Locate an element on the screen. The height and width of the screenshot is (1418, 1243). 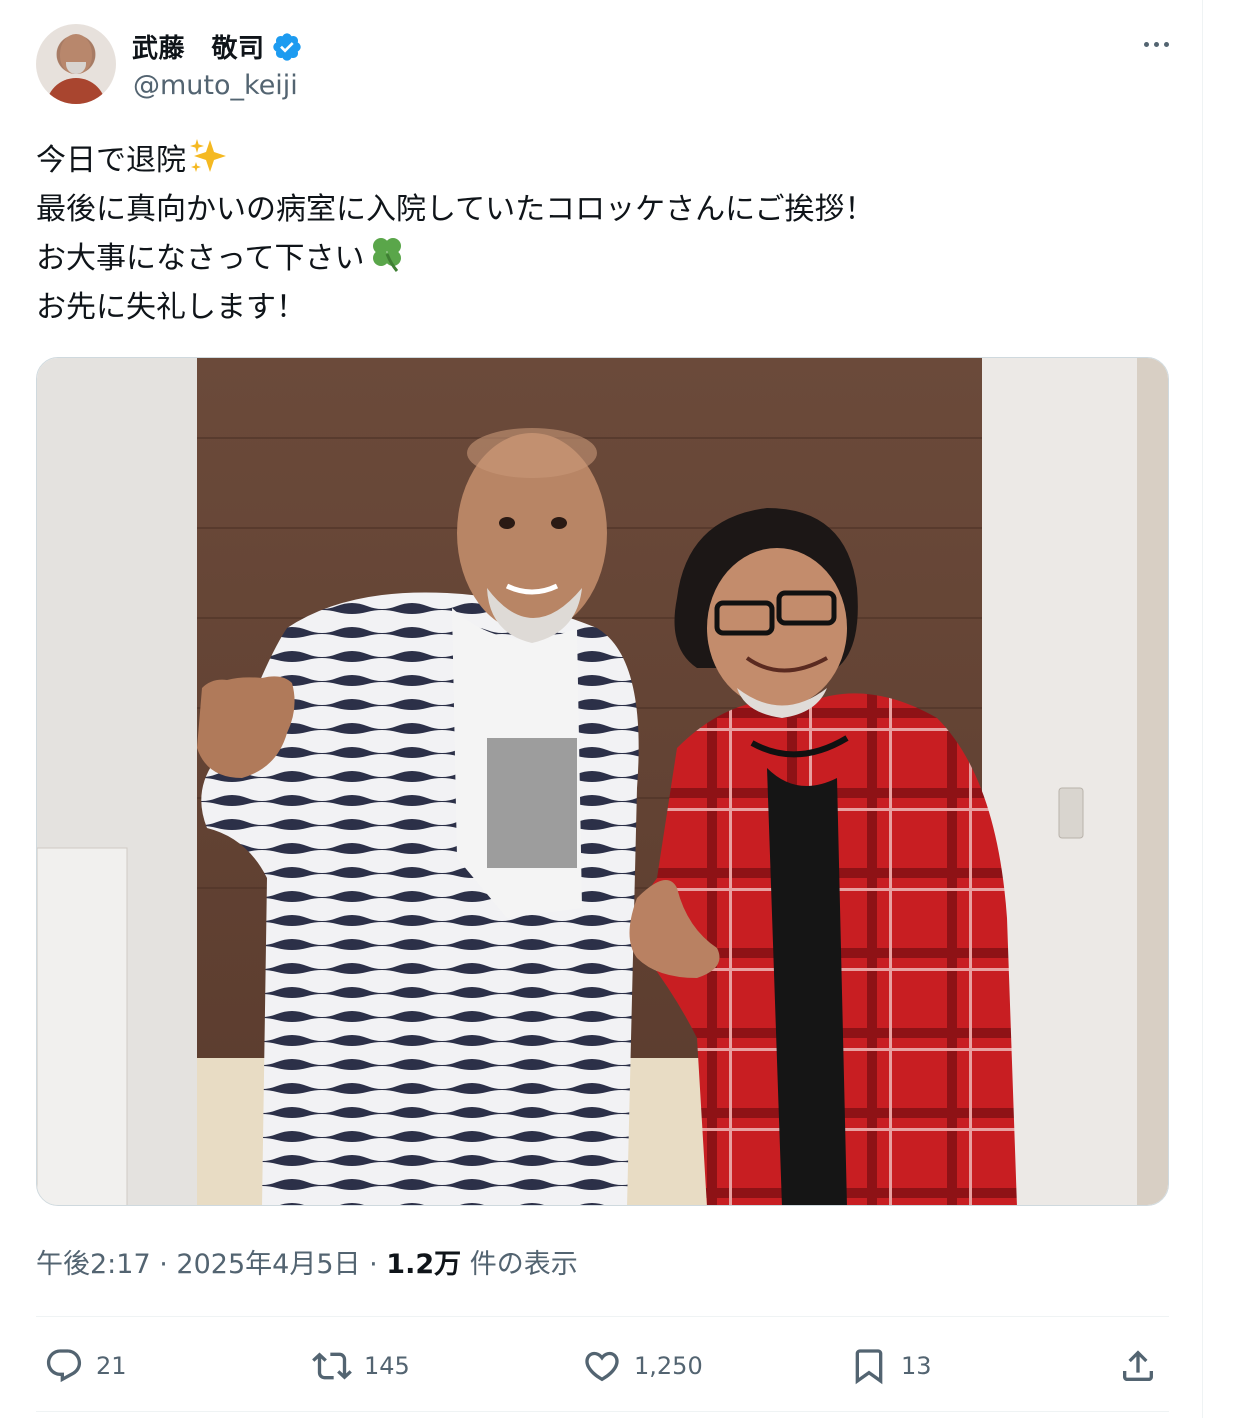
display-name-text: 武藤 敬司 is located at coordinates (198, 49).